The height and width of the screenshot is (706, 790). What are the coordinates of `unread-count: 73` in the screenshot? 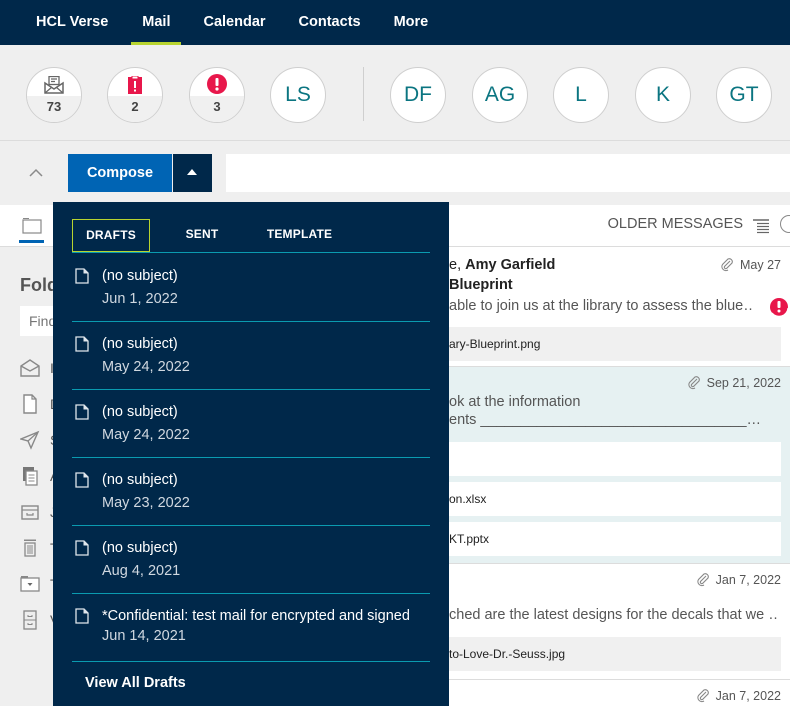 It's located at (54, 109).